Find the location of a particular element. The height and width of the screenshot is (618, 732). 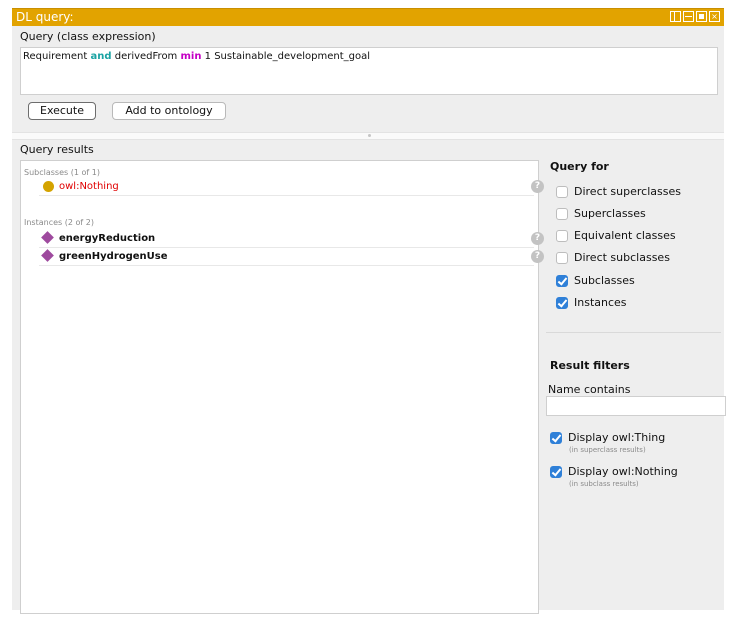

list-item: greenHydrogenUse ? is located at coordinates (291, 257).